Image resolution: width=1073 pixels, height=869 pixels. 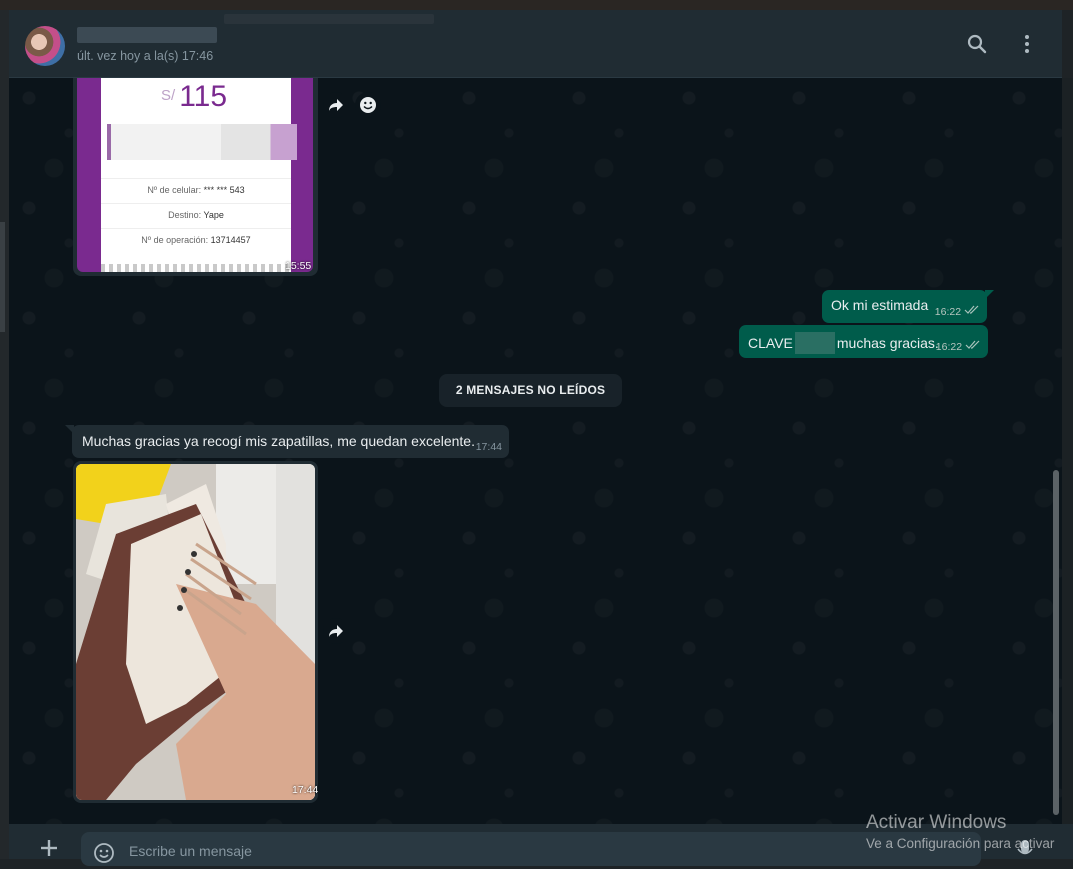 I want to click on emoji-reaction-icon, so click(x=368, y=105).